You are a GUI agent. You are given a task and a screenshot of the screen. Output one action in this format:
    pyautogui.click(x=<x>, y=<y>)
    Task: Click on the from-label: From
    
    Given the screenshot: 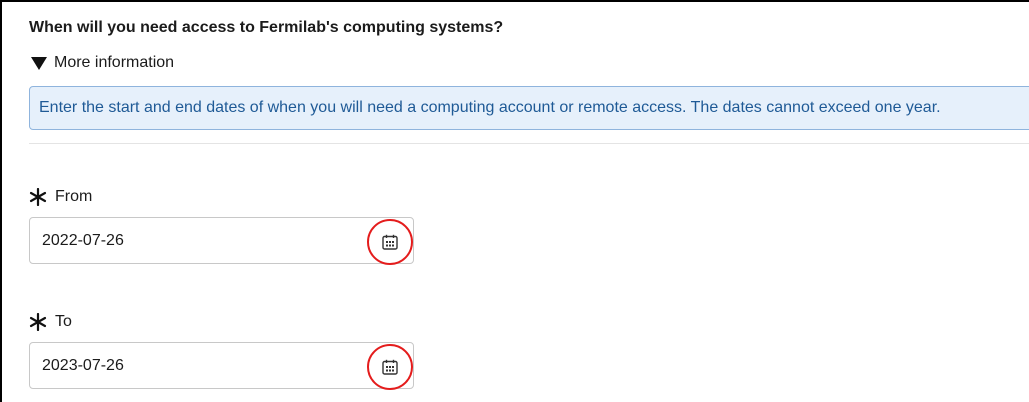 What is the action you would take?
    pyautogui.click(x=60, y=197)
    